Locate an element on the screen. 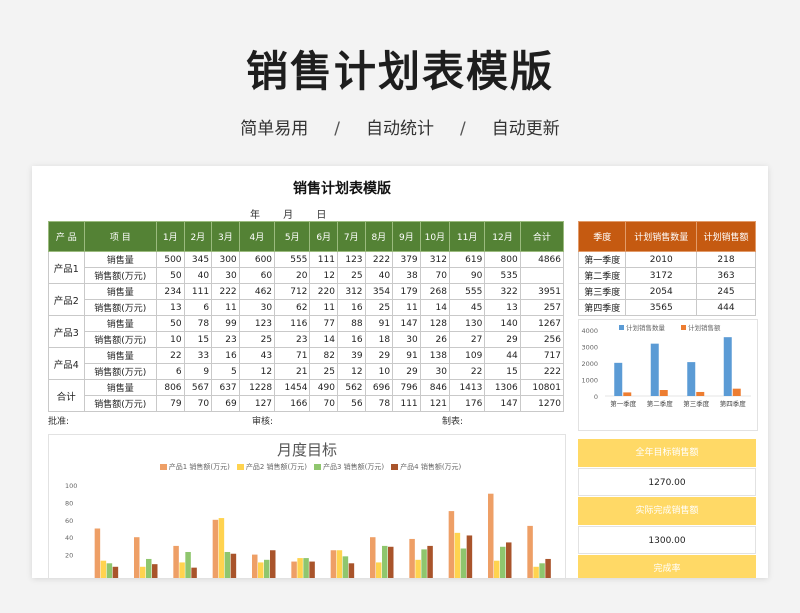 The height and width of the screenshot is (613, 800). value-cell: 121 is located at coordinates (434, 403).